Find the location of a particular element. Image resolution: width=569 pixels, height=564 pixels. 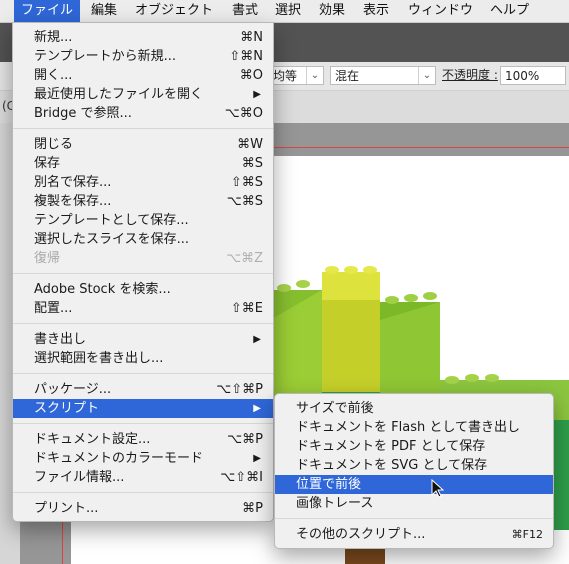

menu-item-shortcut: ⌘W is located at coordinates (250, 144).